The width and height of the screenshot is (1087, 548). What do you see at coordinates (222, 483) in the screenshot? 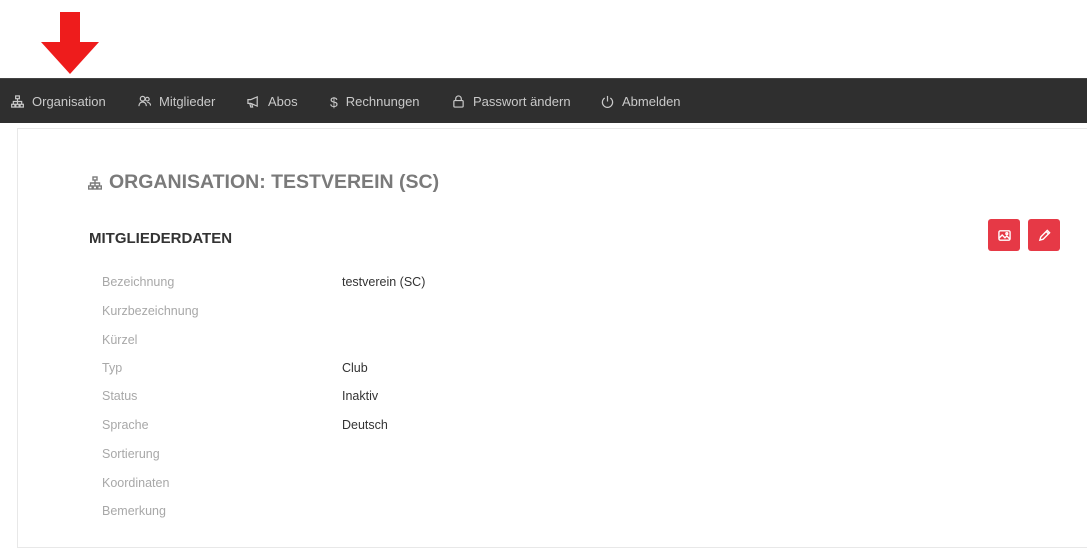
I see `field-row-koordinaten: Koordinaten` at bounding box center [222, 483].